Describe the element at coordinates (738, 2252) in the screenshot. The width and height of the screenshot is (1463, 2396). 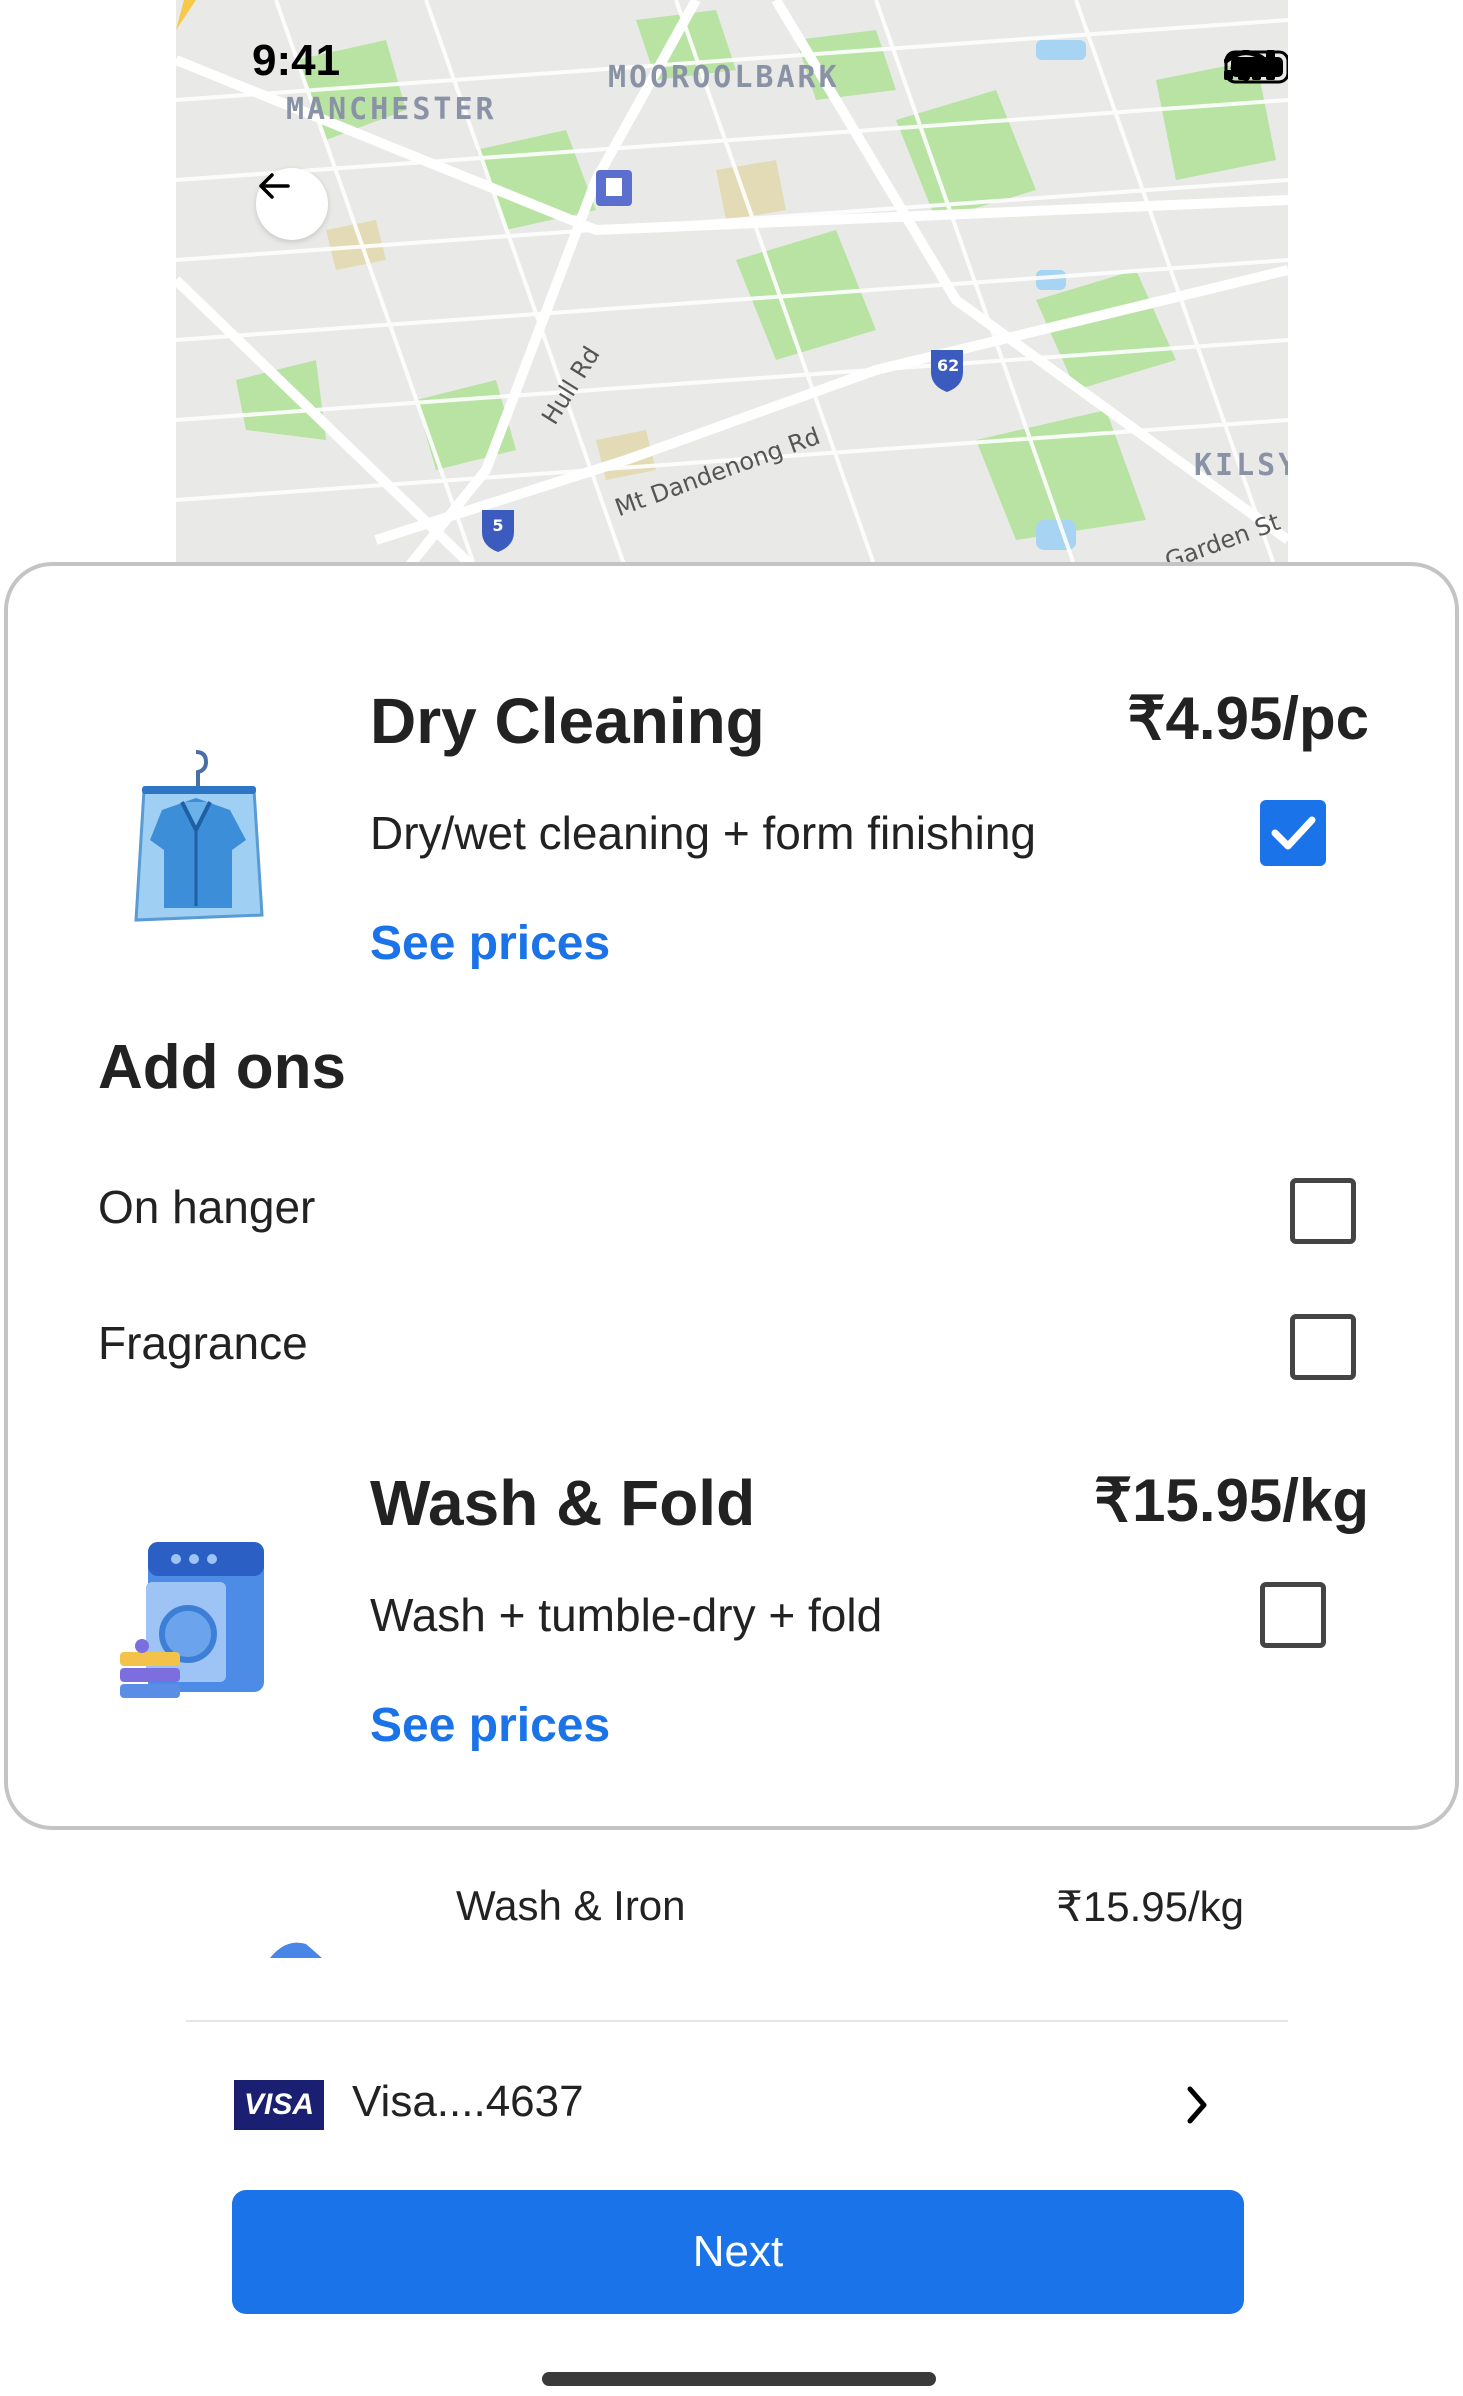
I see `next-button: Next` at that location.